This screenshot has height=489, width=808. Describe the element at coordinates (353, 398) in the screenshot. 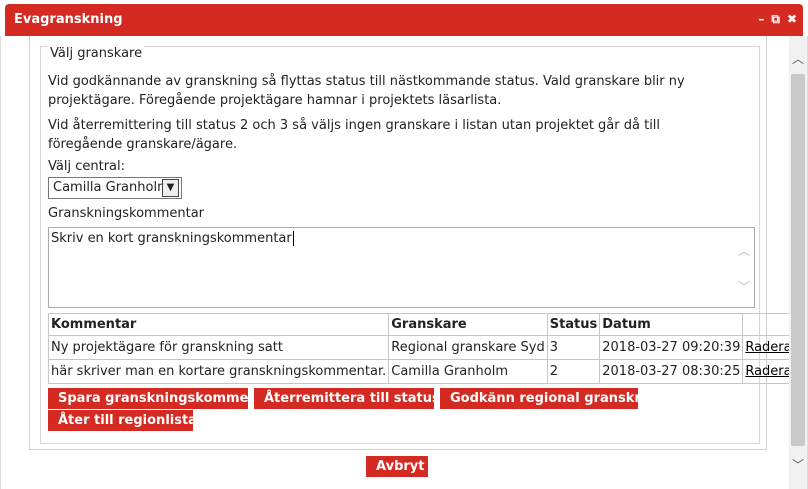

I see `return-status-button: Återremittera till status 2` at that location.